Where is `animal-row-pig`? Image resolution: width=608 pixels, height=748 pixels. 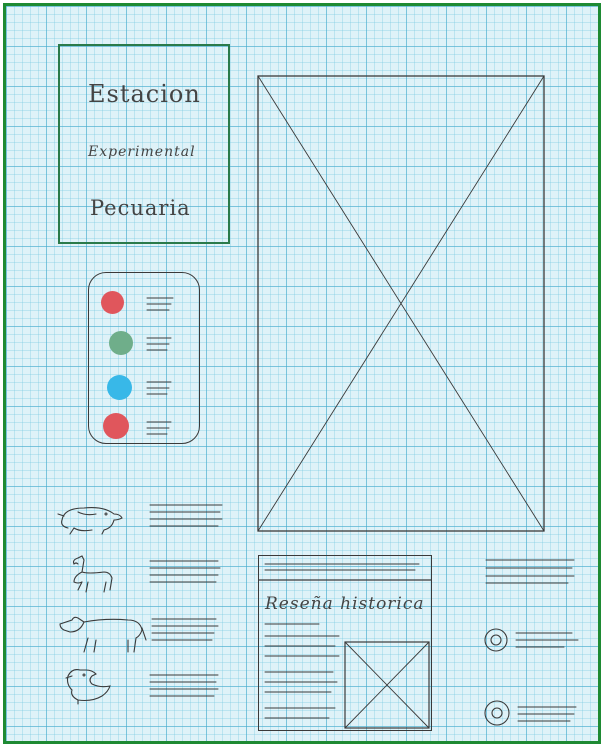
animal-row-pig is located at coordinates (141, 518).